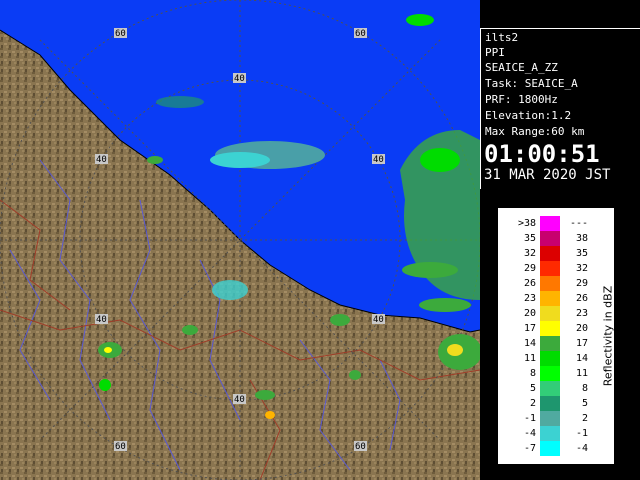 This screenshot has width=640, height=480. Describe the element at coordinates (581, 313) in the screenshot. I see `legend-high-value: 23` at that location.